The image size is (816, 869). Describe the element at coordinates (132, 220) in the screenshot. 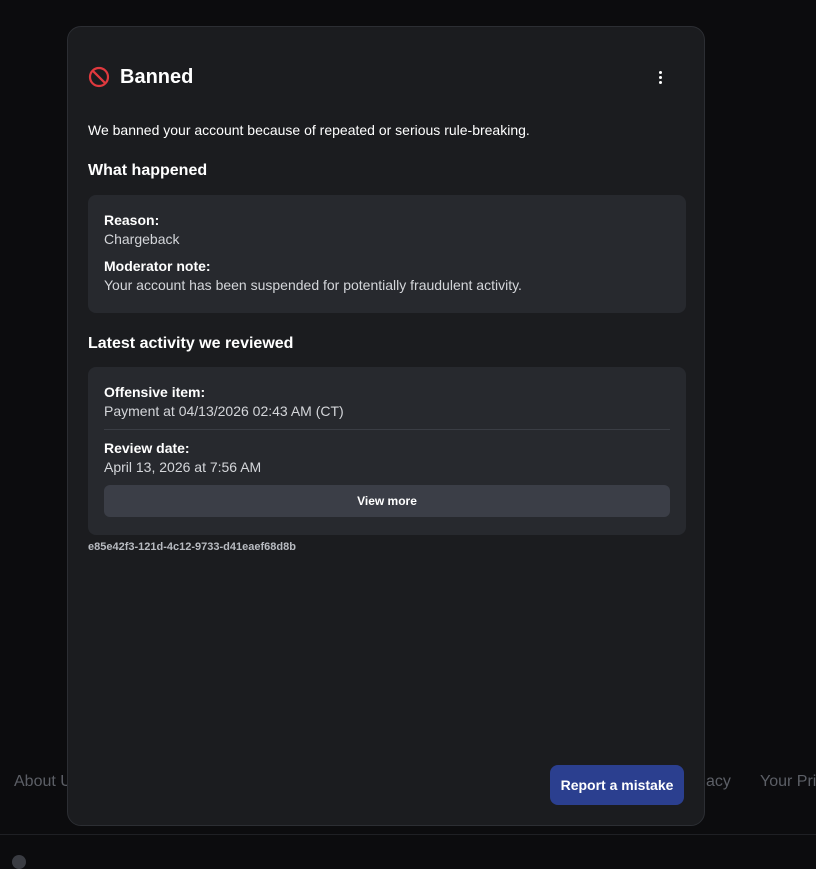

I see `reason-label: Reason:` at that location.